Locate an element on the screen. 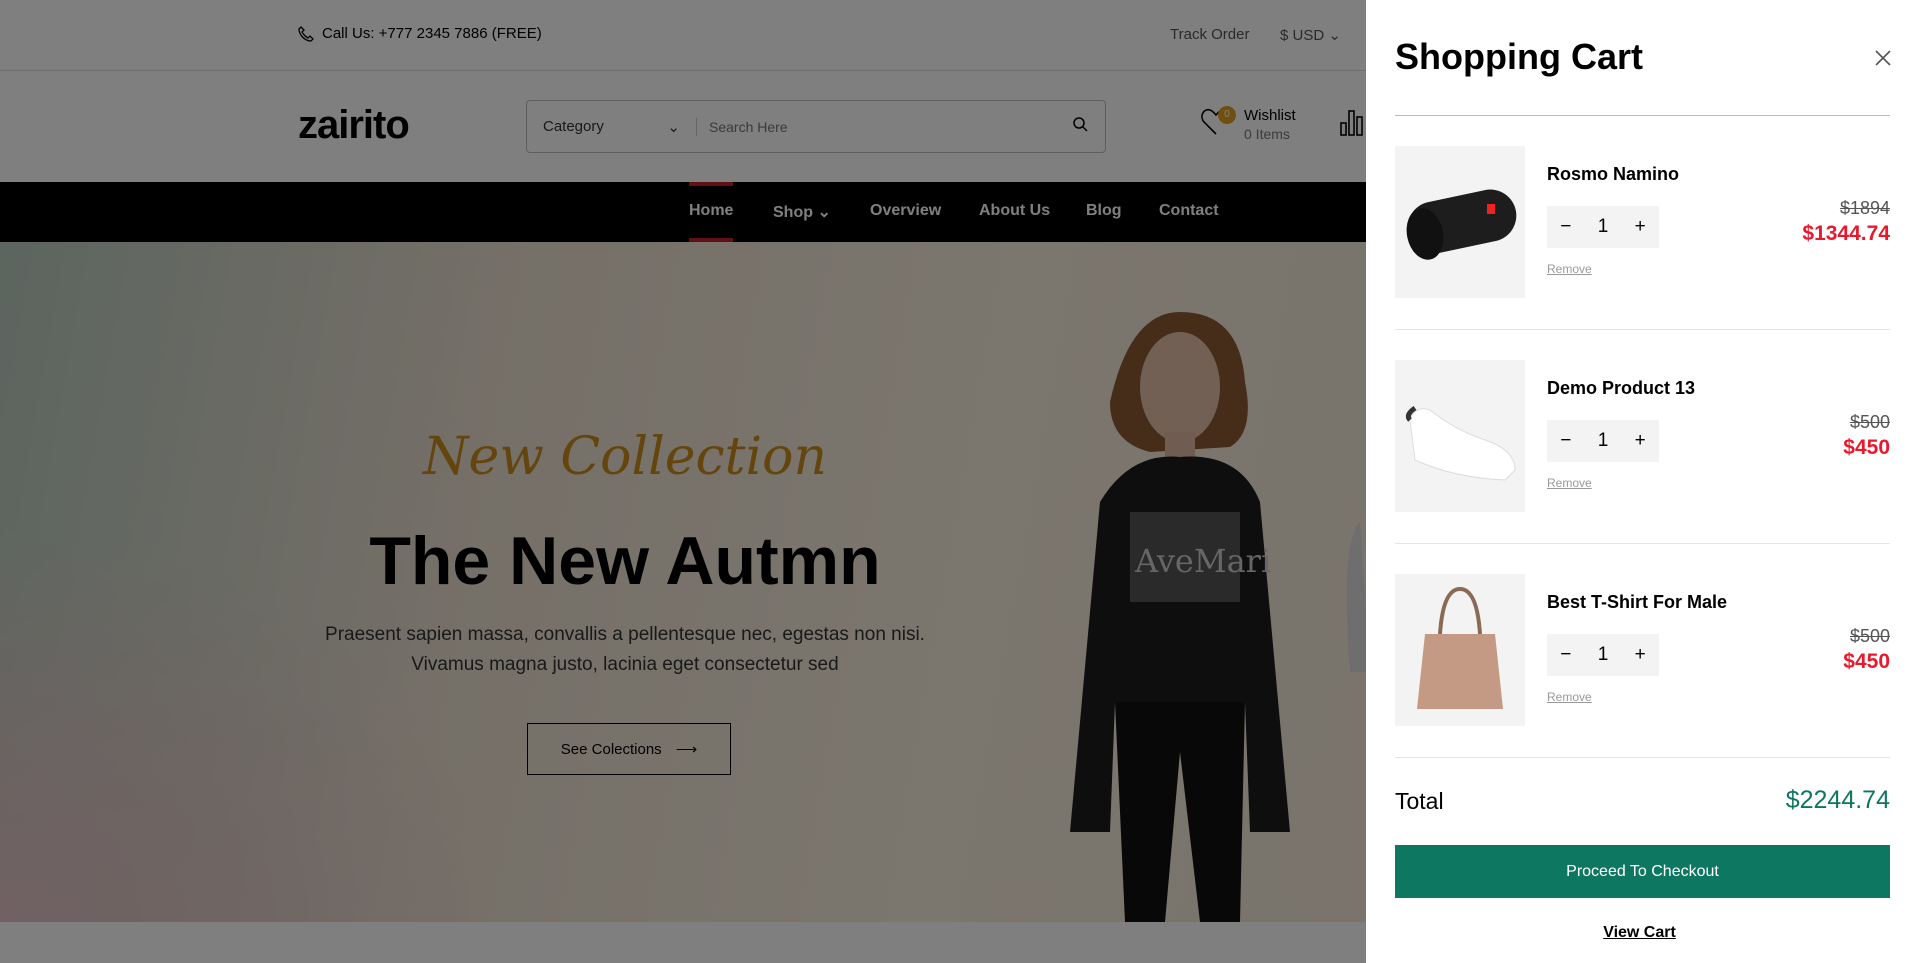 The height and width of the screenshot is (963, 1913). total-value: $2244.74 is located at coordinates (1837, 800).